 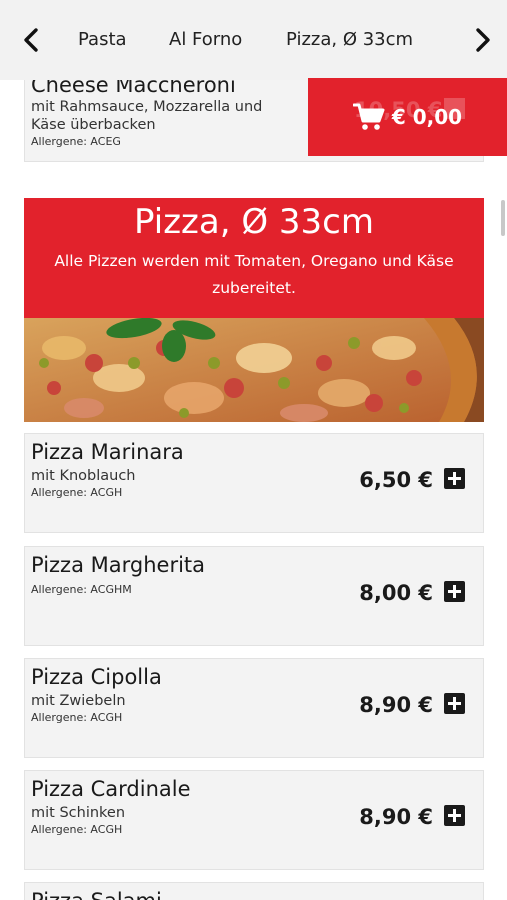 I want to click on nav-category-pizza: Pizza, Ø 33cm, so click(x=349, y=39).